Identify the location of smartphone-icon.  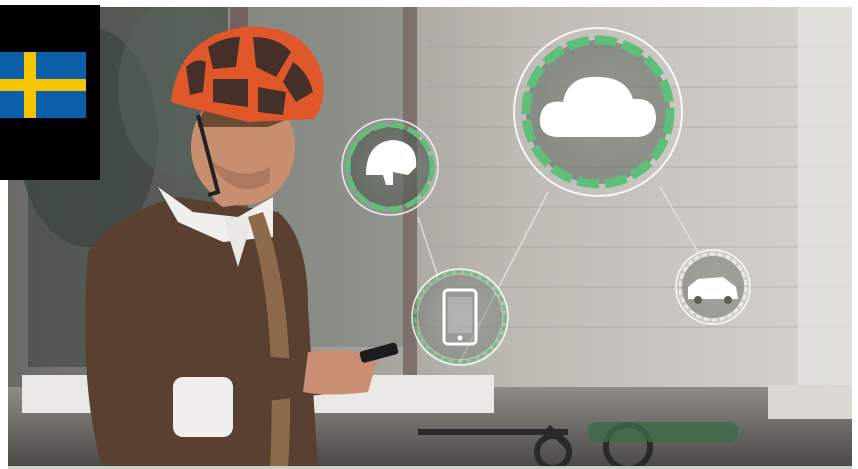
(460, 317).